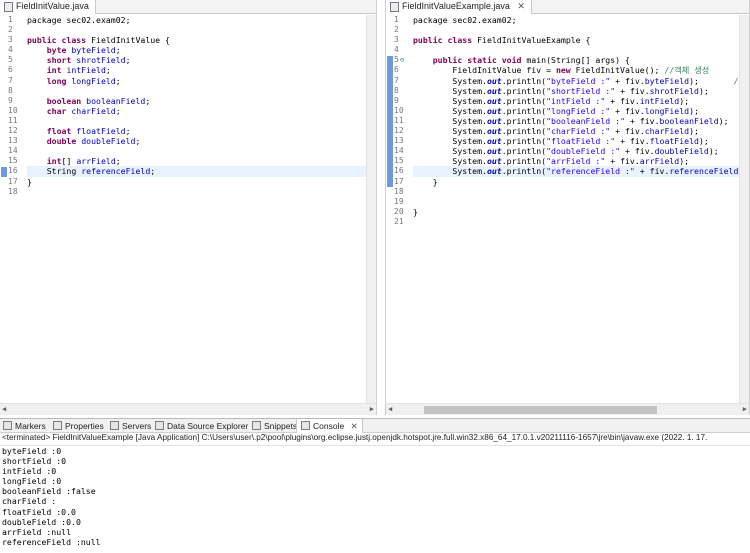 The height and width of the screenshot is (553, 750). I want to click on tab-properties: Properties, so click(78, 426).